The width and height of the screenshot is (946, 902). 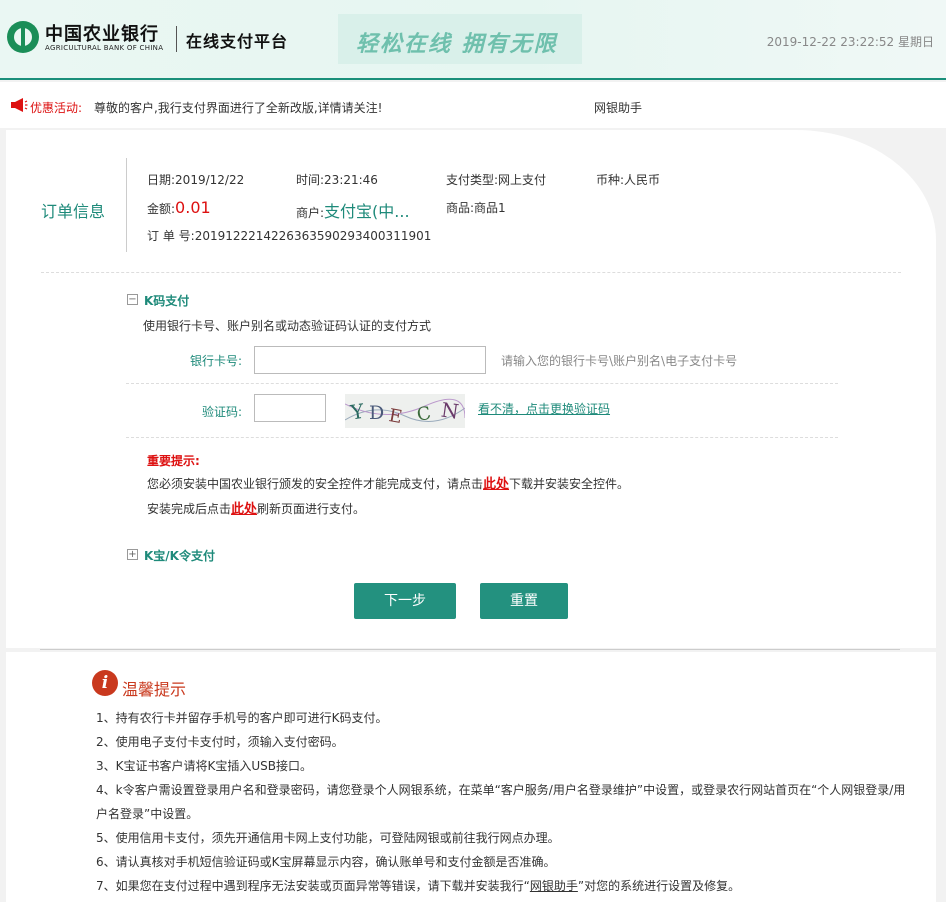 I want to click on tip-refresh-page: 安装完成后点击此处刷新页面进行支付。, so click(x=256, y=509).